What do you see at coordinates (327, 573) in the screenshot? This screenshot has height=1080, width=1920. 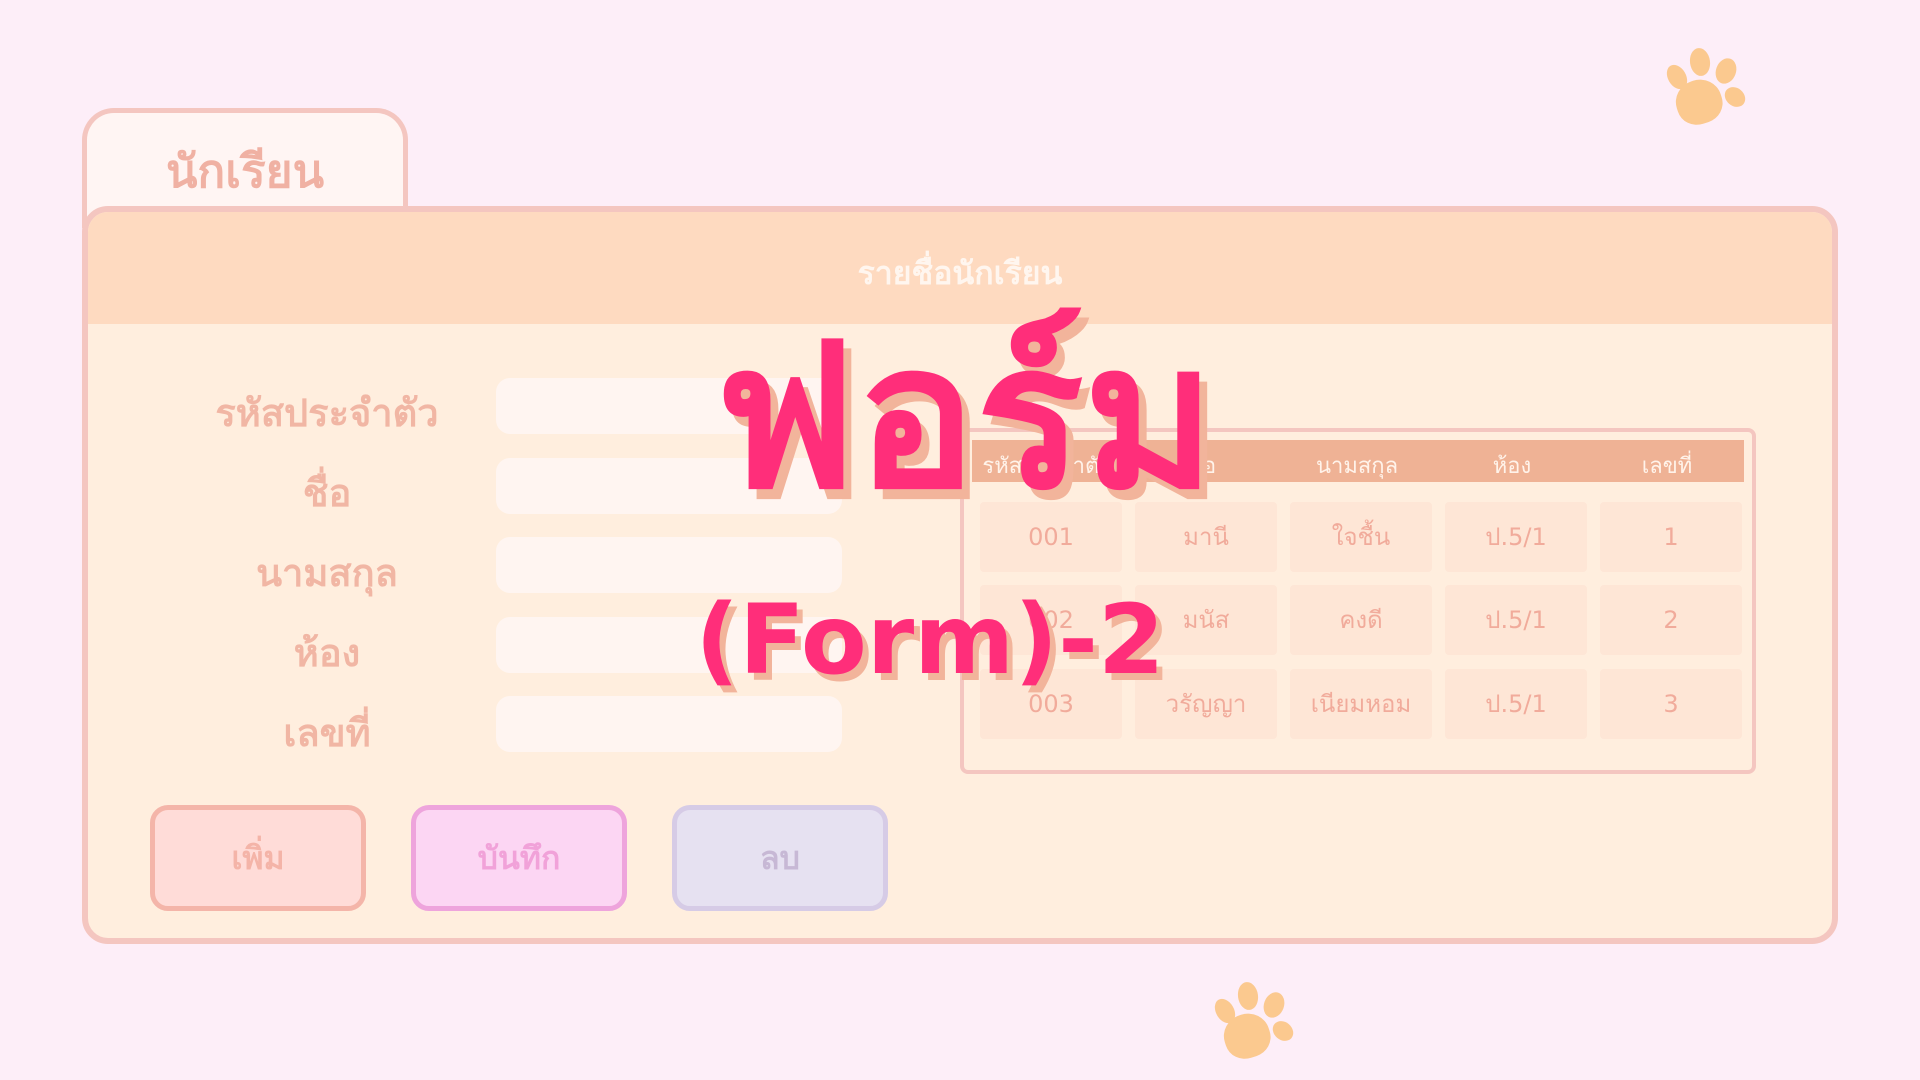 I see `field-label-lastname: นามสกุล` at bounding box center [327, 573].